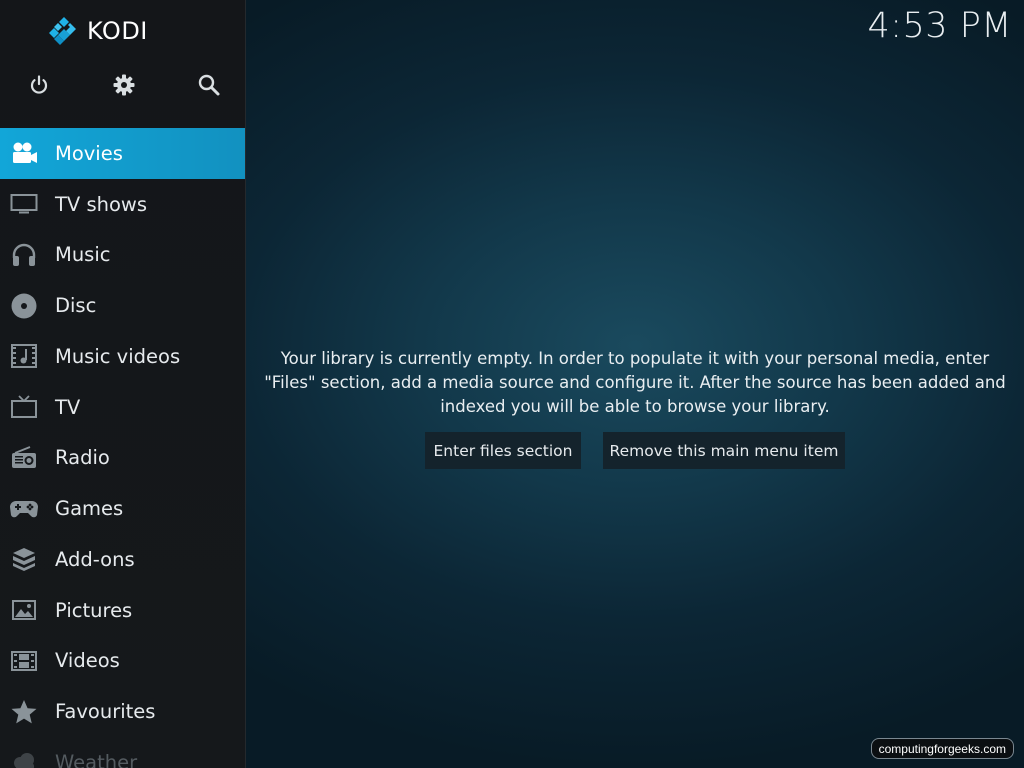  I want to click on film-strip-icon, so click(24, 661).